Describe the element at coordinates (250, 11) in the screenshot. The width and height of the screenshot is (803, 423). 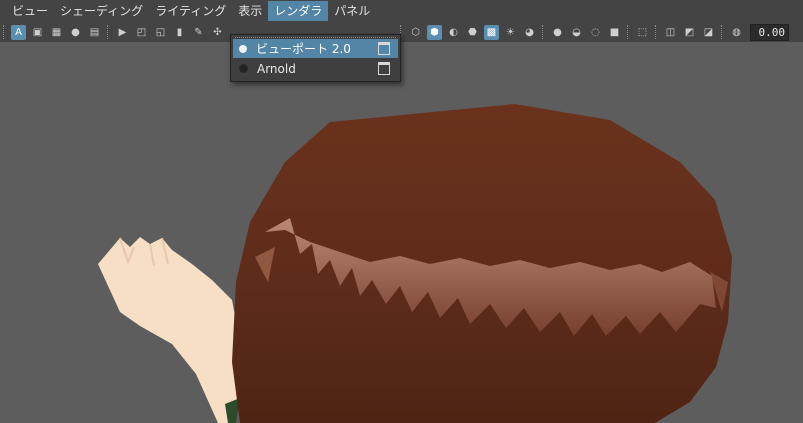
I see `menu-show: 表示` at that location.